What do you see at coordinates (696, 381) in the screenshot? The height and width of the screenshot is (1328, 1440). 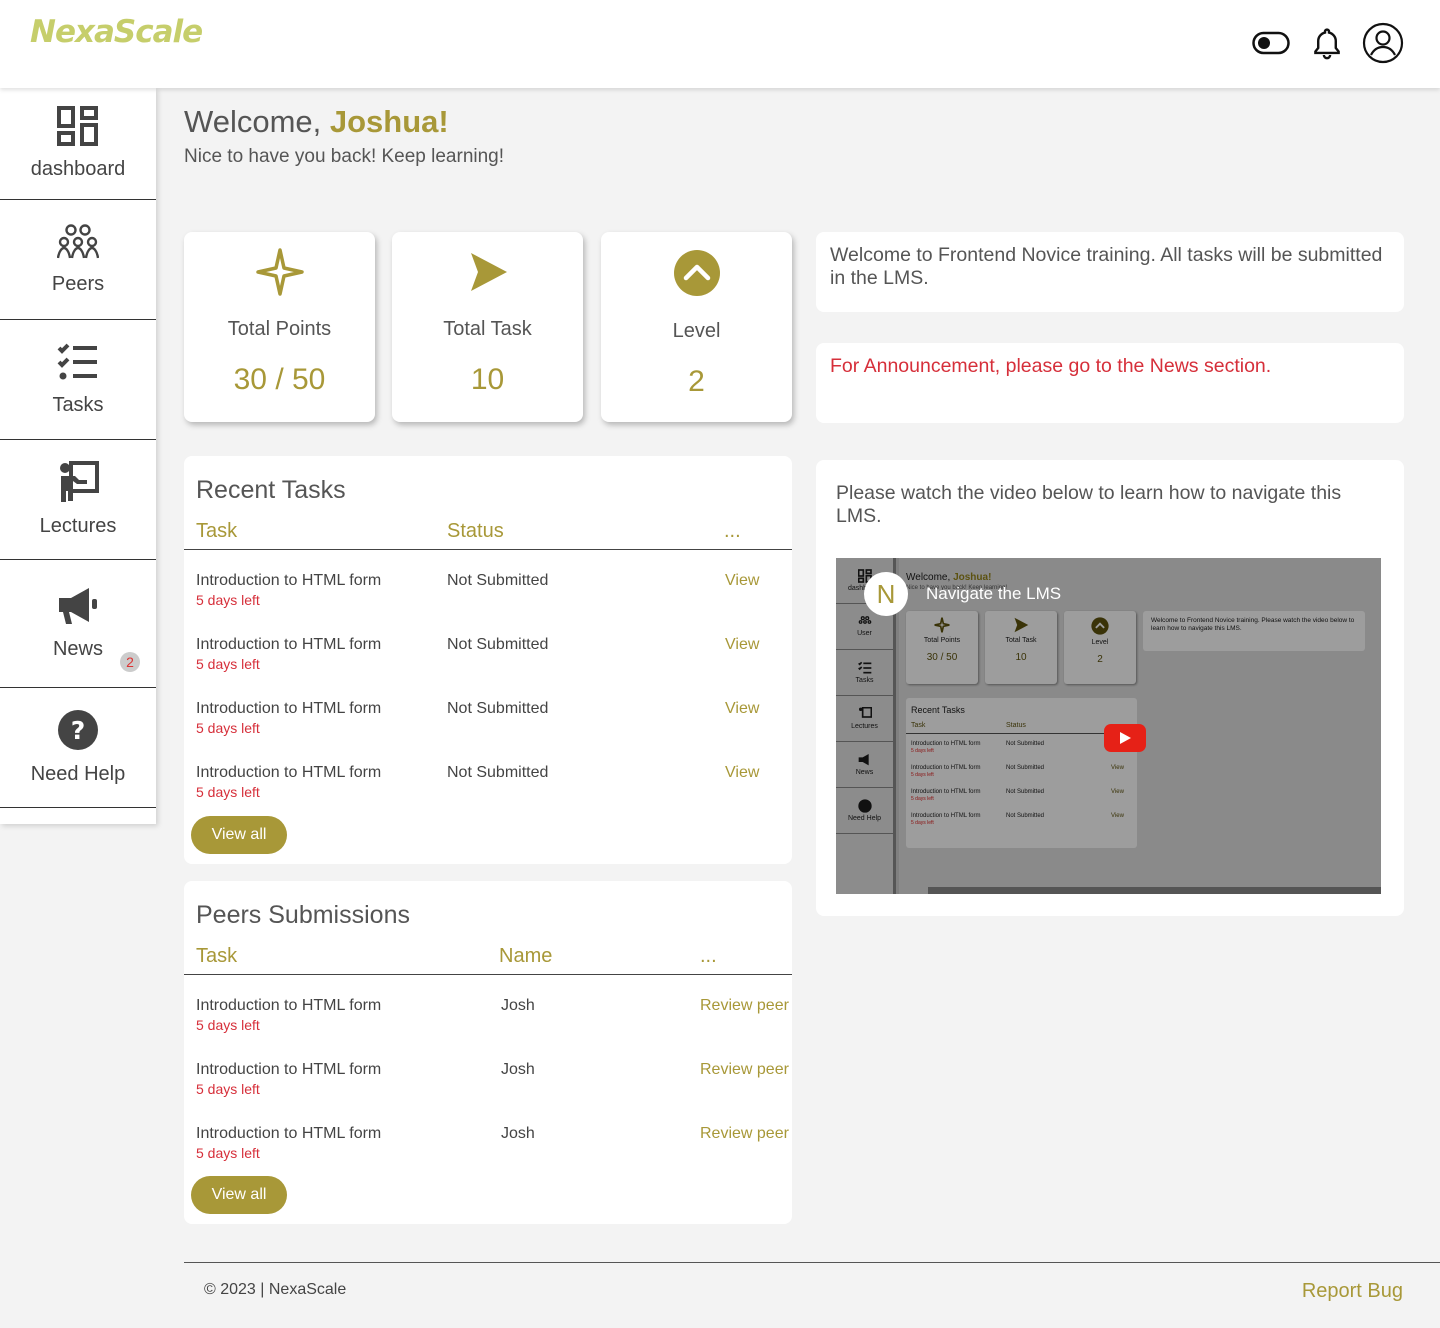 I see `stat-value: 2` at bounding box center [696, 381].